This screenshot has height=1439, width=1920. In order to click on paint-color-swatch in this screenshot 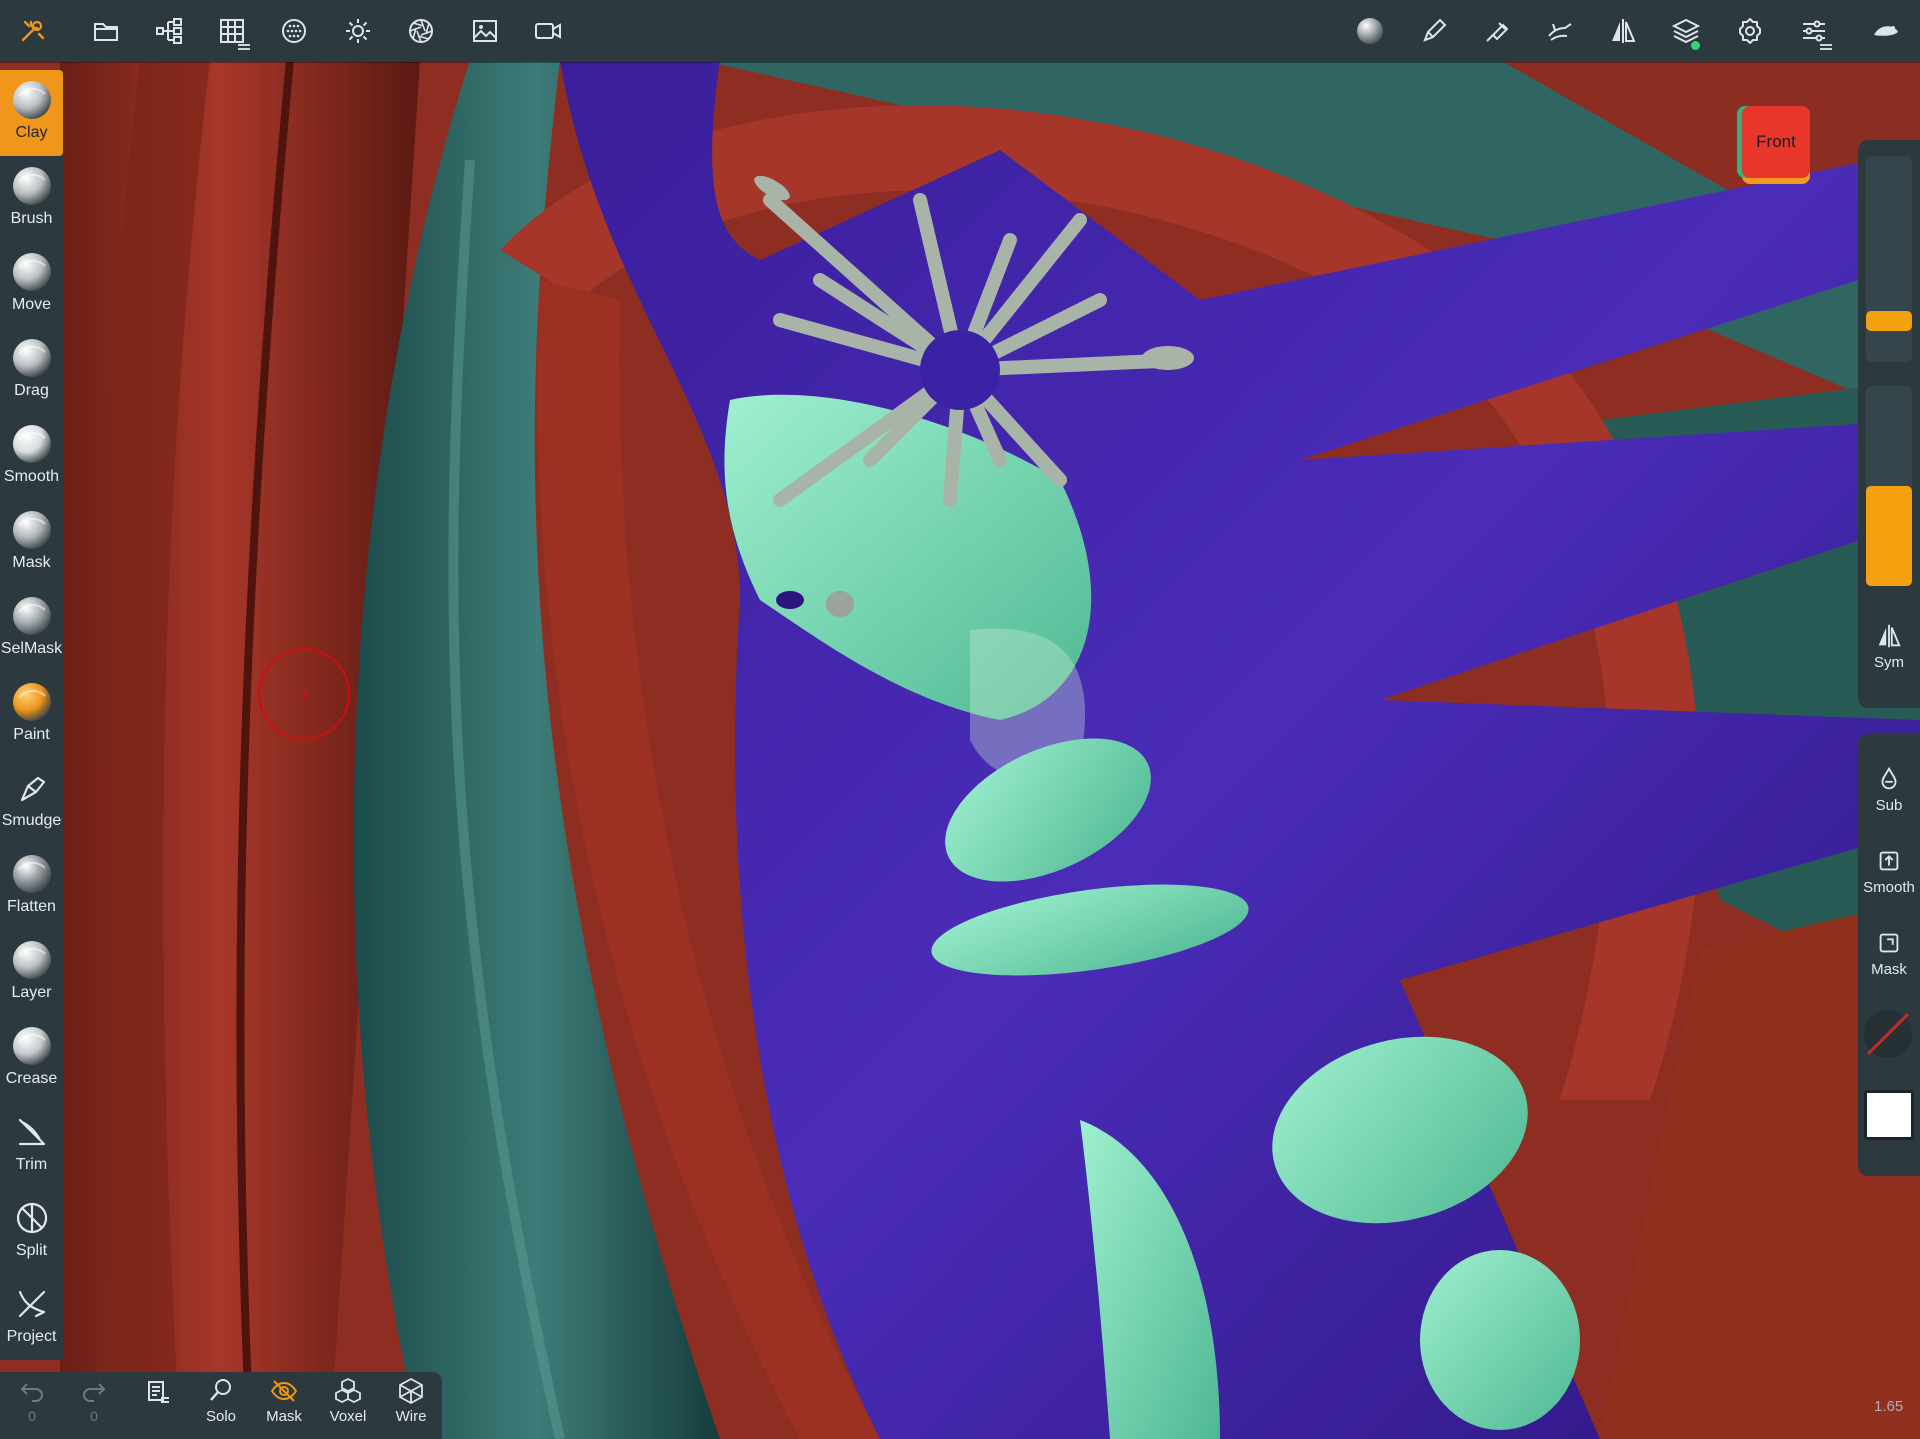, I will do `click(1889, 1115)`.